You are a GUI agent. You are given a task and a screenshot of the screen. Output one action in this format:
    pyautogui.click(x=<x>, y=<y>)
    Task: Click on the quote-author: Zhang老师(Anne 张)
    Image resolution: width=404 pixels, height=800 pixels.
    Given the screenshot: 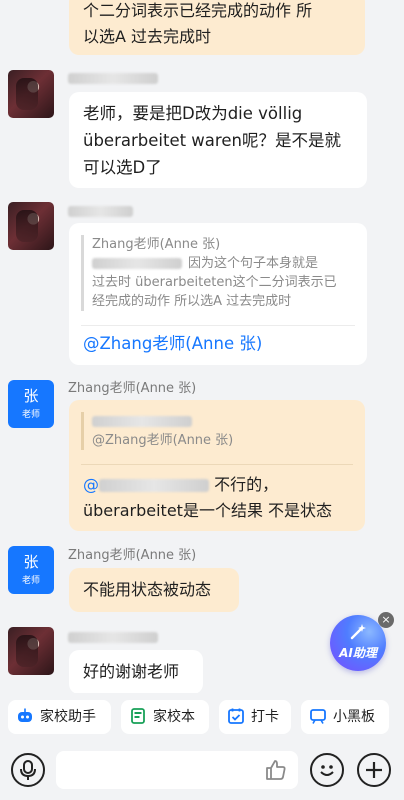 What is the action you would take?
    pyautogui.click(x=156, y=244)
    